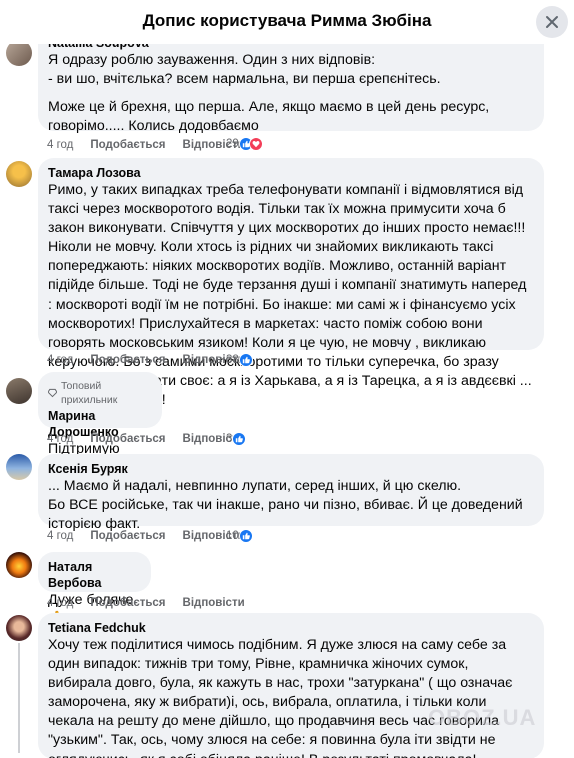 This screenshot has width=574, height=758. I want to click on comment-bubble: Наталя Вербова Дуже боляче 🙏, so click(94, 589).